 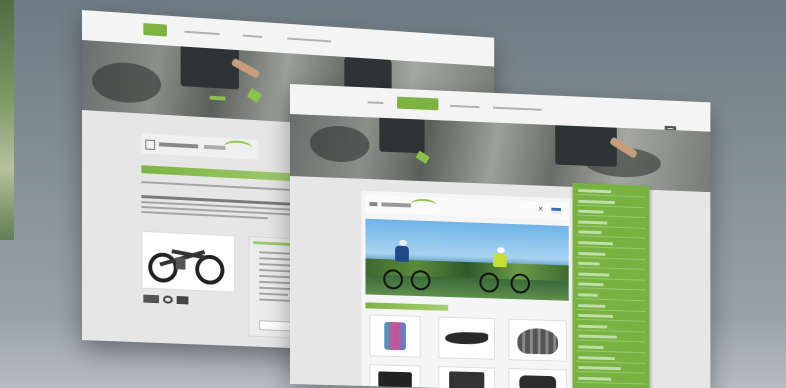 I want to click on bike-accessory-icon, so click(x=538, y=381).